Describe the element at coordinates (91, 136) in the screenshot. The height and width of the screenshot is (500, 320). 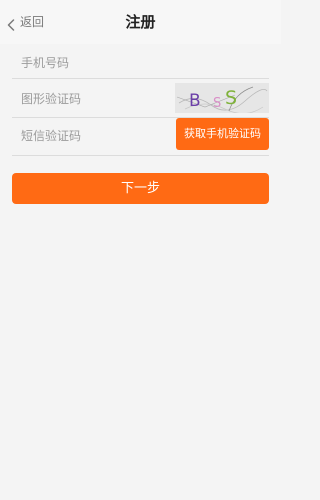
I see `sms-code-input` at that location.